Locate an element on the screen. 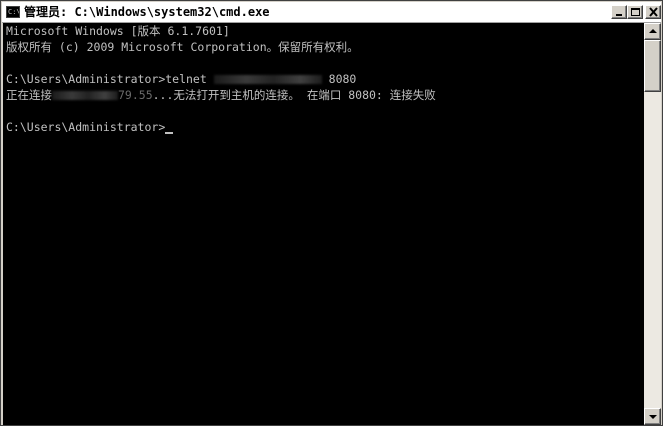  telnet-port: 8080 is located at coordinates (339, 79).